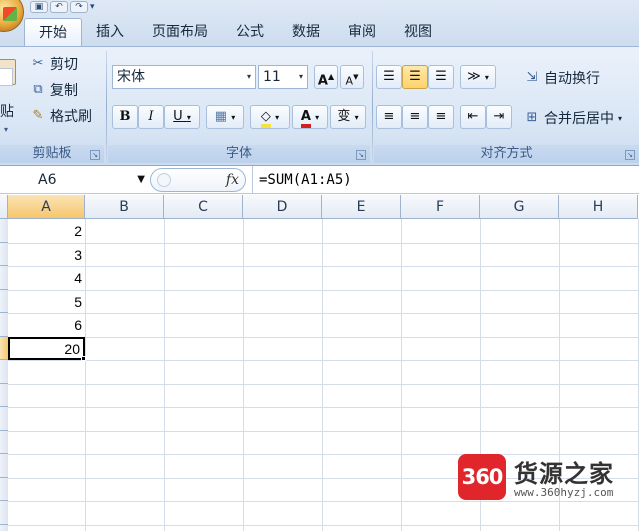 The image size is (639, 531). I want to click on fill-handle, so click(83, 358).